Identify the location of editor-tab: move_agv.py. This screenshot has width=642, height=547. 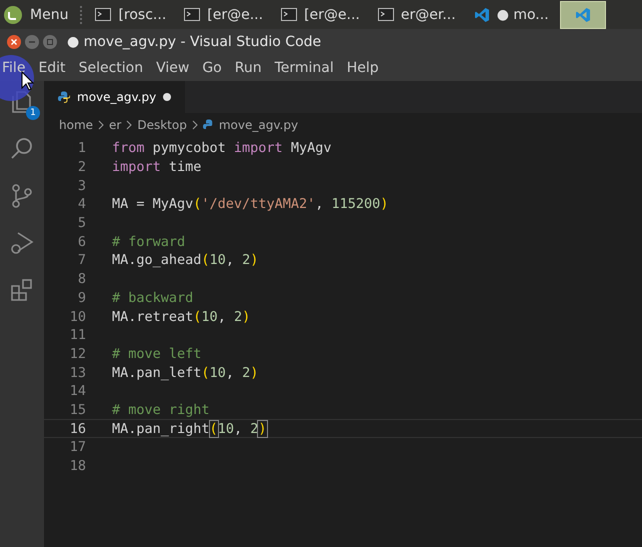
(115, 97).